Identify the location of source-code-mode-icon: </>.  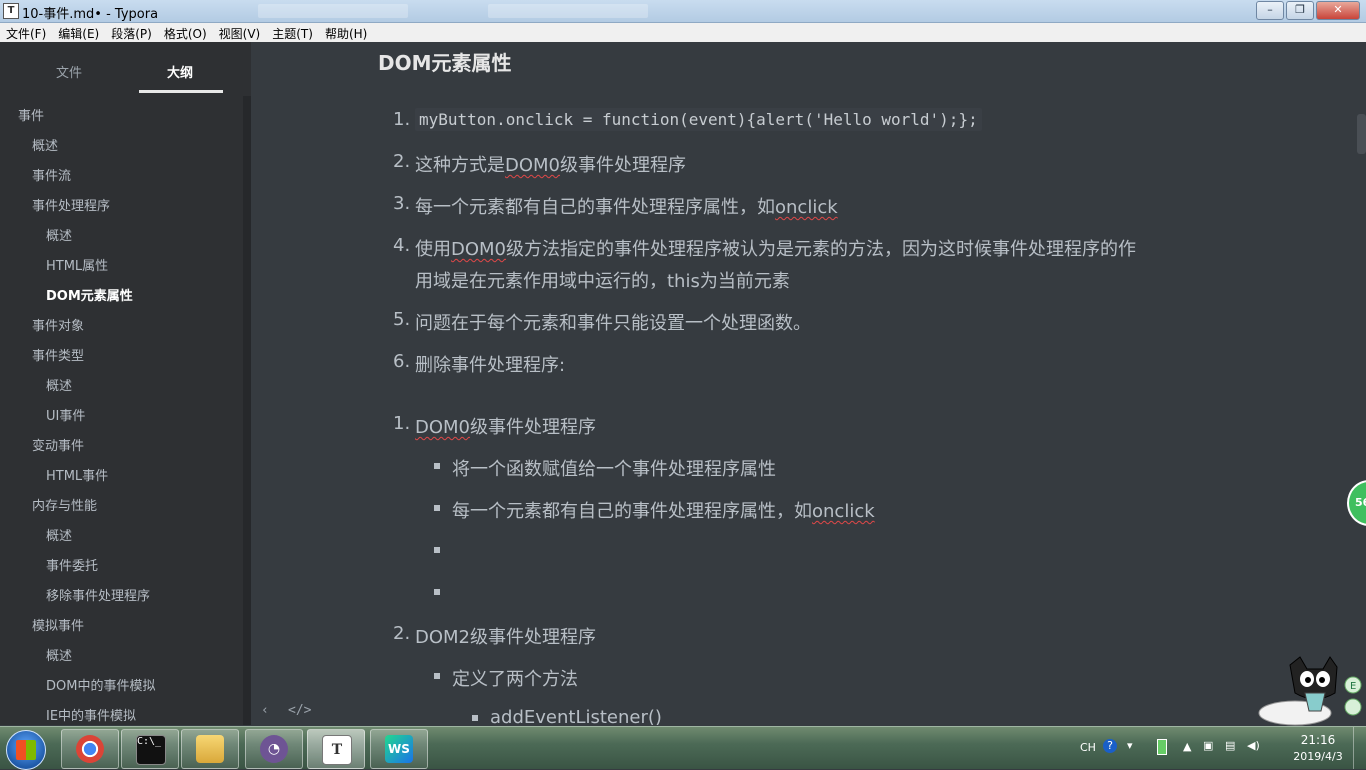
(299, 710).